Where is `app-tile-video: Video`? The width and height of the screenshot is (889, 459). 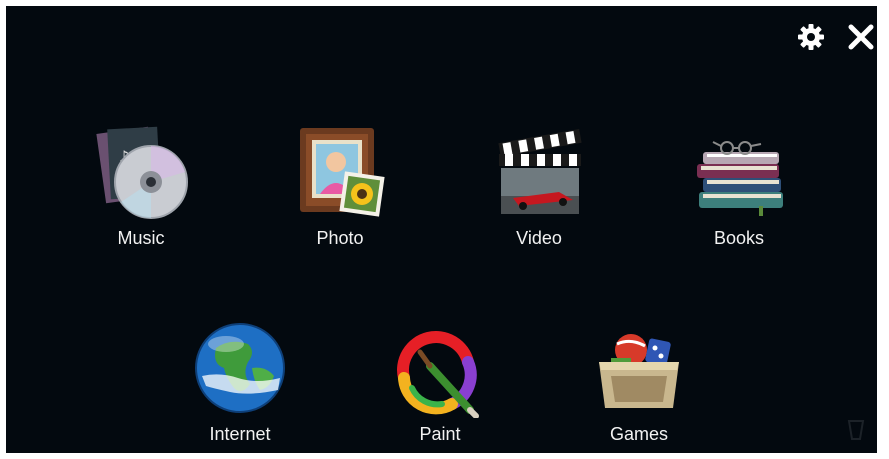
app-tile-video: Video is located at coordinates (539, 197).